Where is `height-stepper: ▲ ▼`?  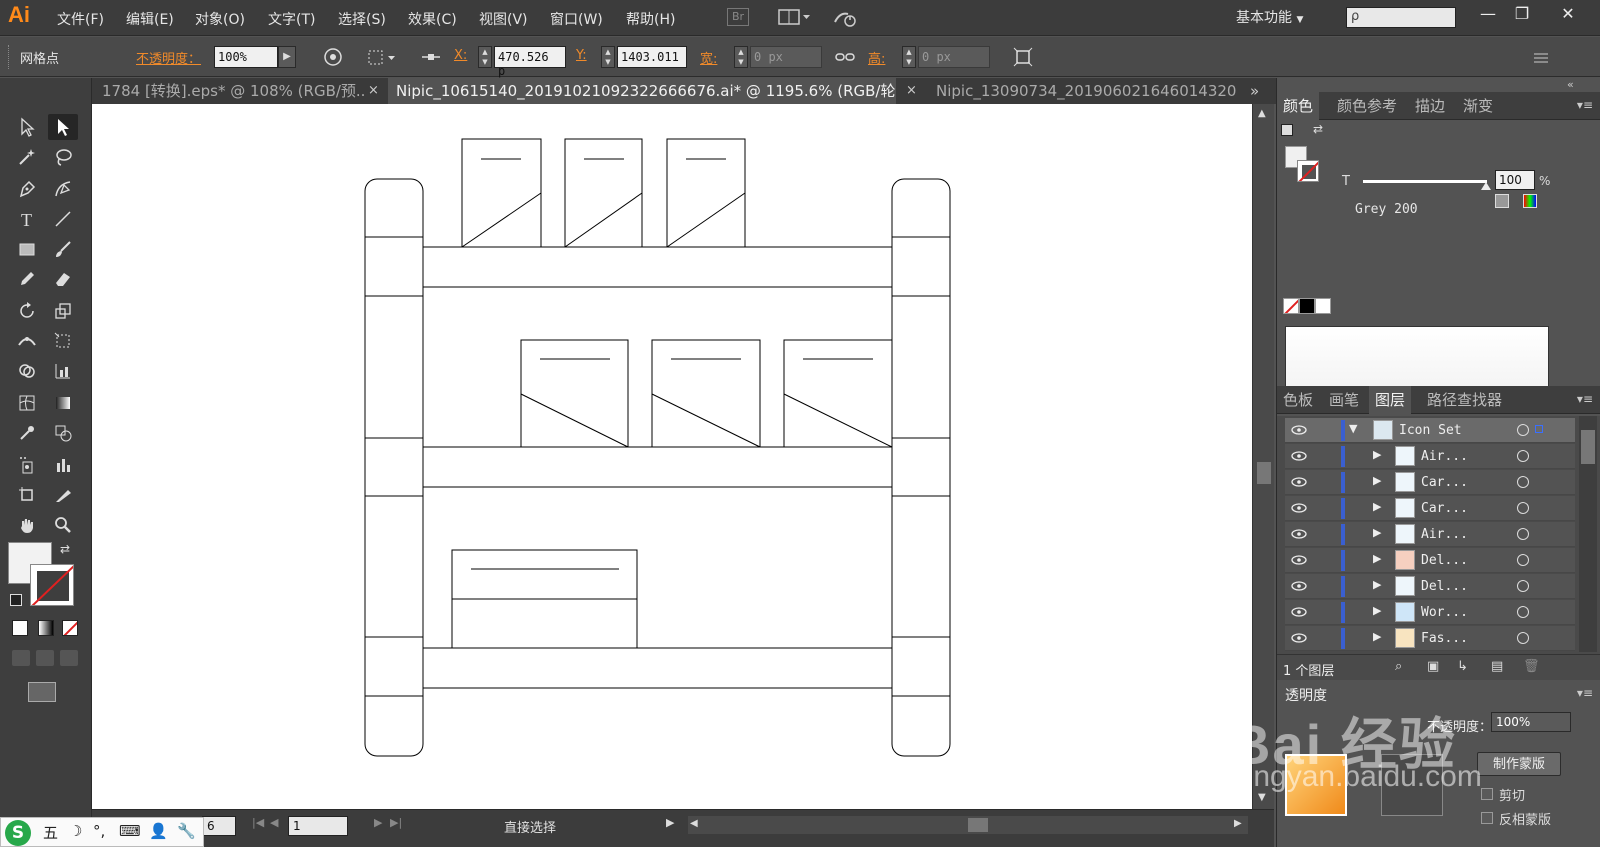
height-stepper: ▲ ▼ is located at coordinates (909, 57).